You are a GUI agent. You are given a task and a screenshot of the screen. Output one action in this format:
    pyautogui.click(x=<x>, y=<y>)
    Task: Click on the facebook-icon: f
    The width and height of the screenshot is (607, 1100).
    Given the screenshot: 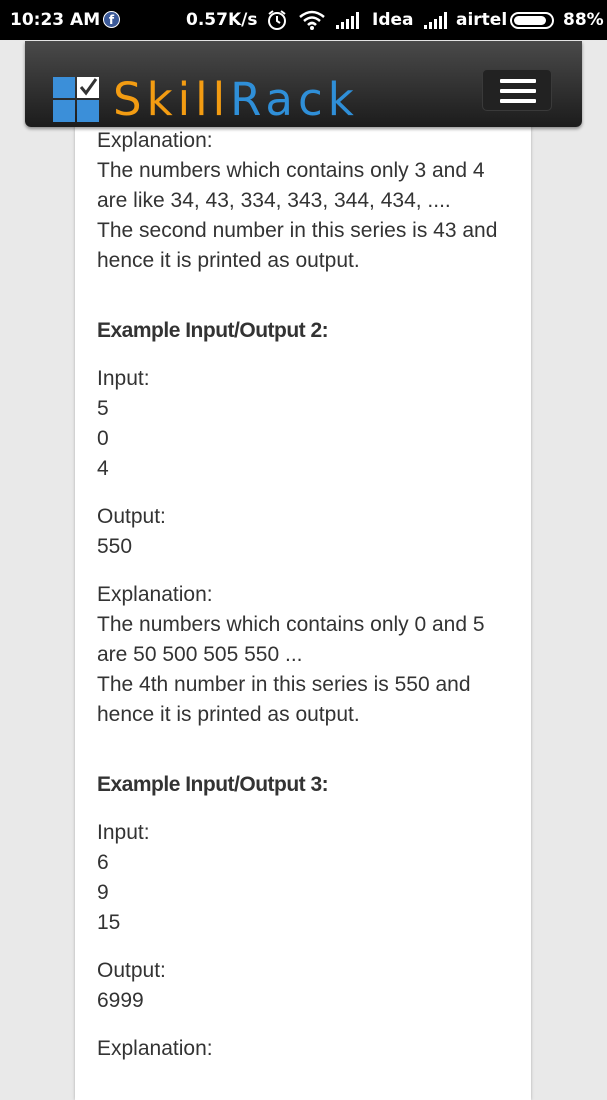 What is the action you would take?
    pyautogui.click(x=111, y=19)
    